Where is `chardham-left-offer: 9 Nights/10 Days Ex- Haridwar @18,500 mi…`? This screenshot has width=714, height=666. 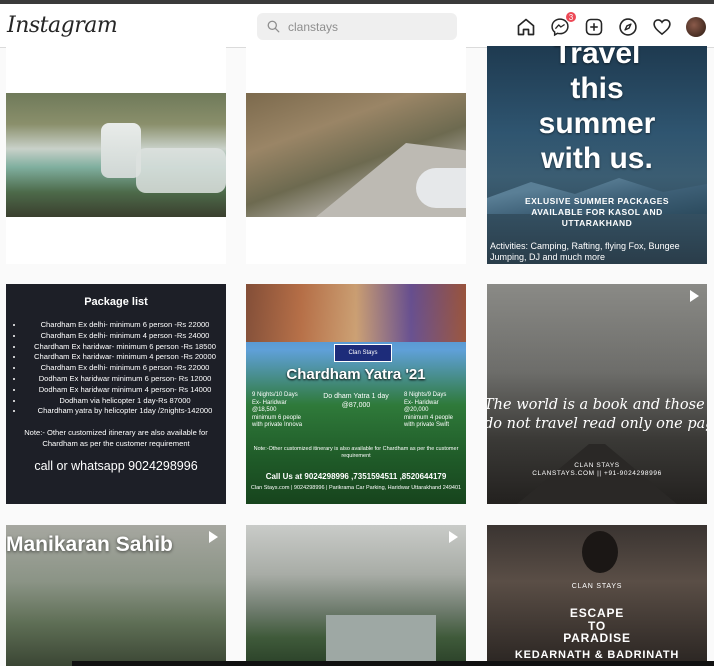
chardham-left-offer: 9 Nights/10 Days Ex- Haridwar @18,500 mi… is located at coordinates (277, 410).